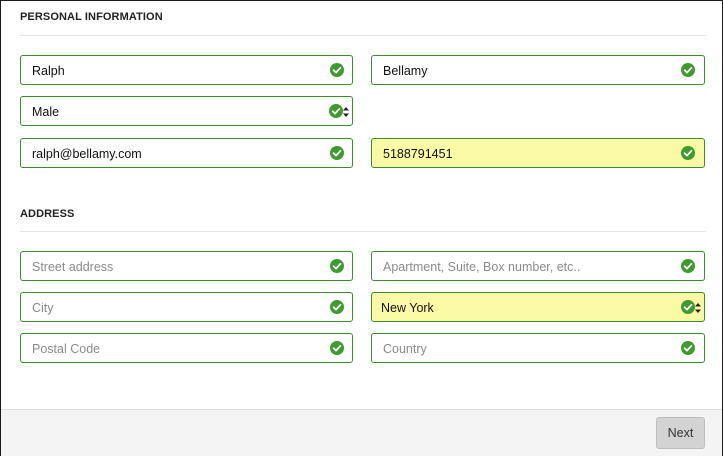  Describe the element at coordinates (405, 71) in the screenshot. I see `last-name-value: Bellamy` at that location.